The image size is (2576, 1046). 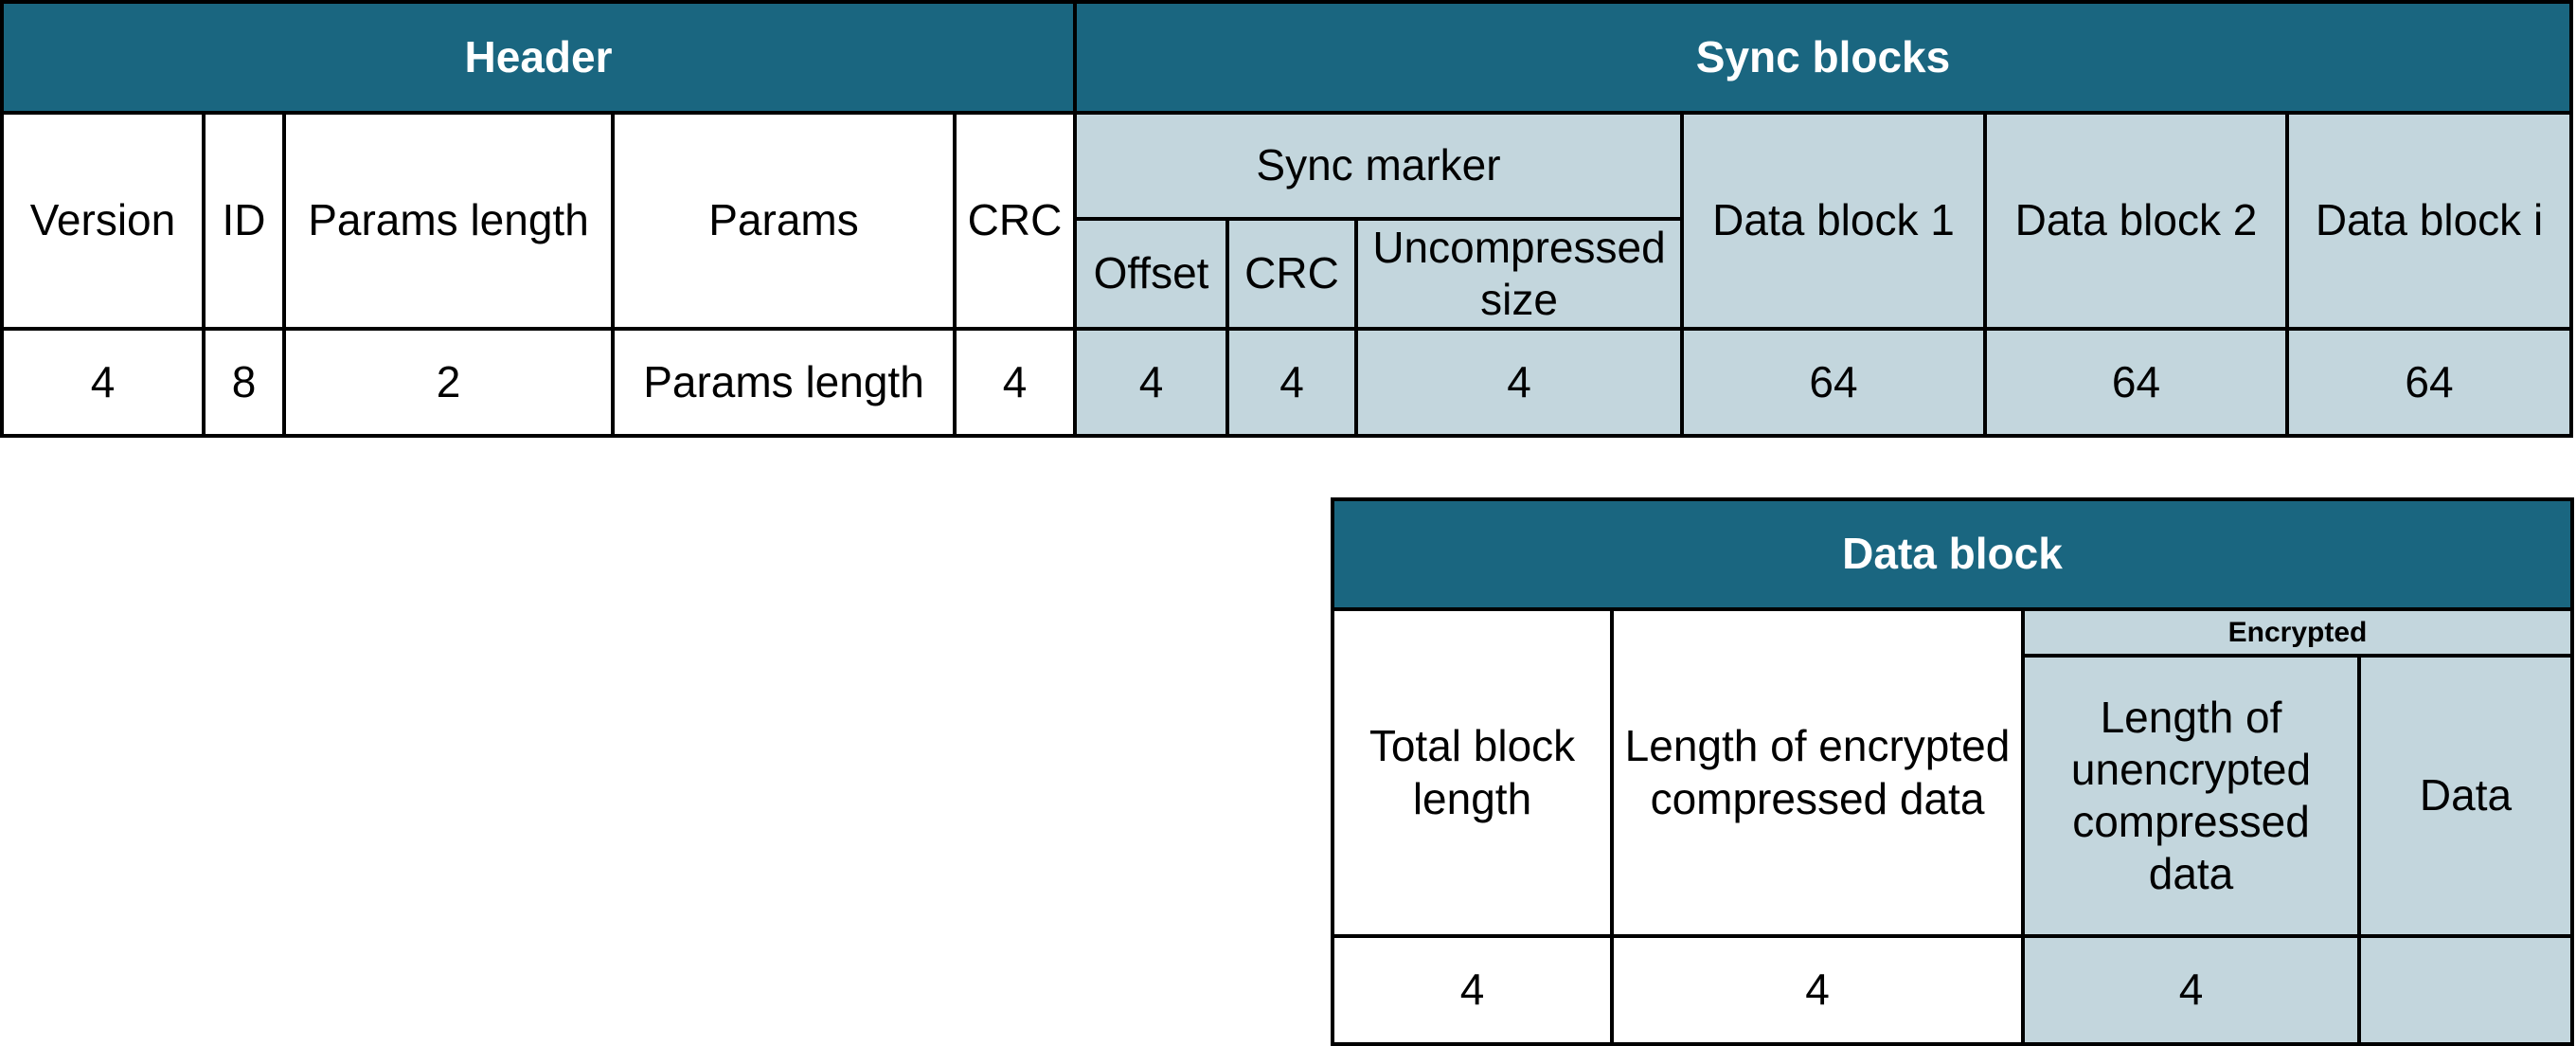 I want to click on sync-offset-size: 4, so click(x=1151, y=382).